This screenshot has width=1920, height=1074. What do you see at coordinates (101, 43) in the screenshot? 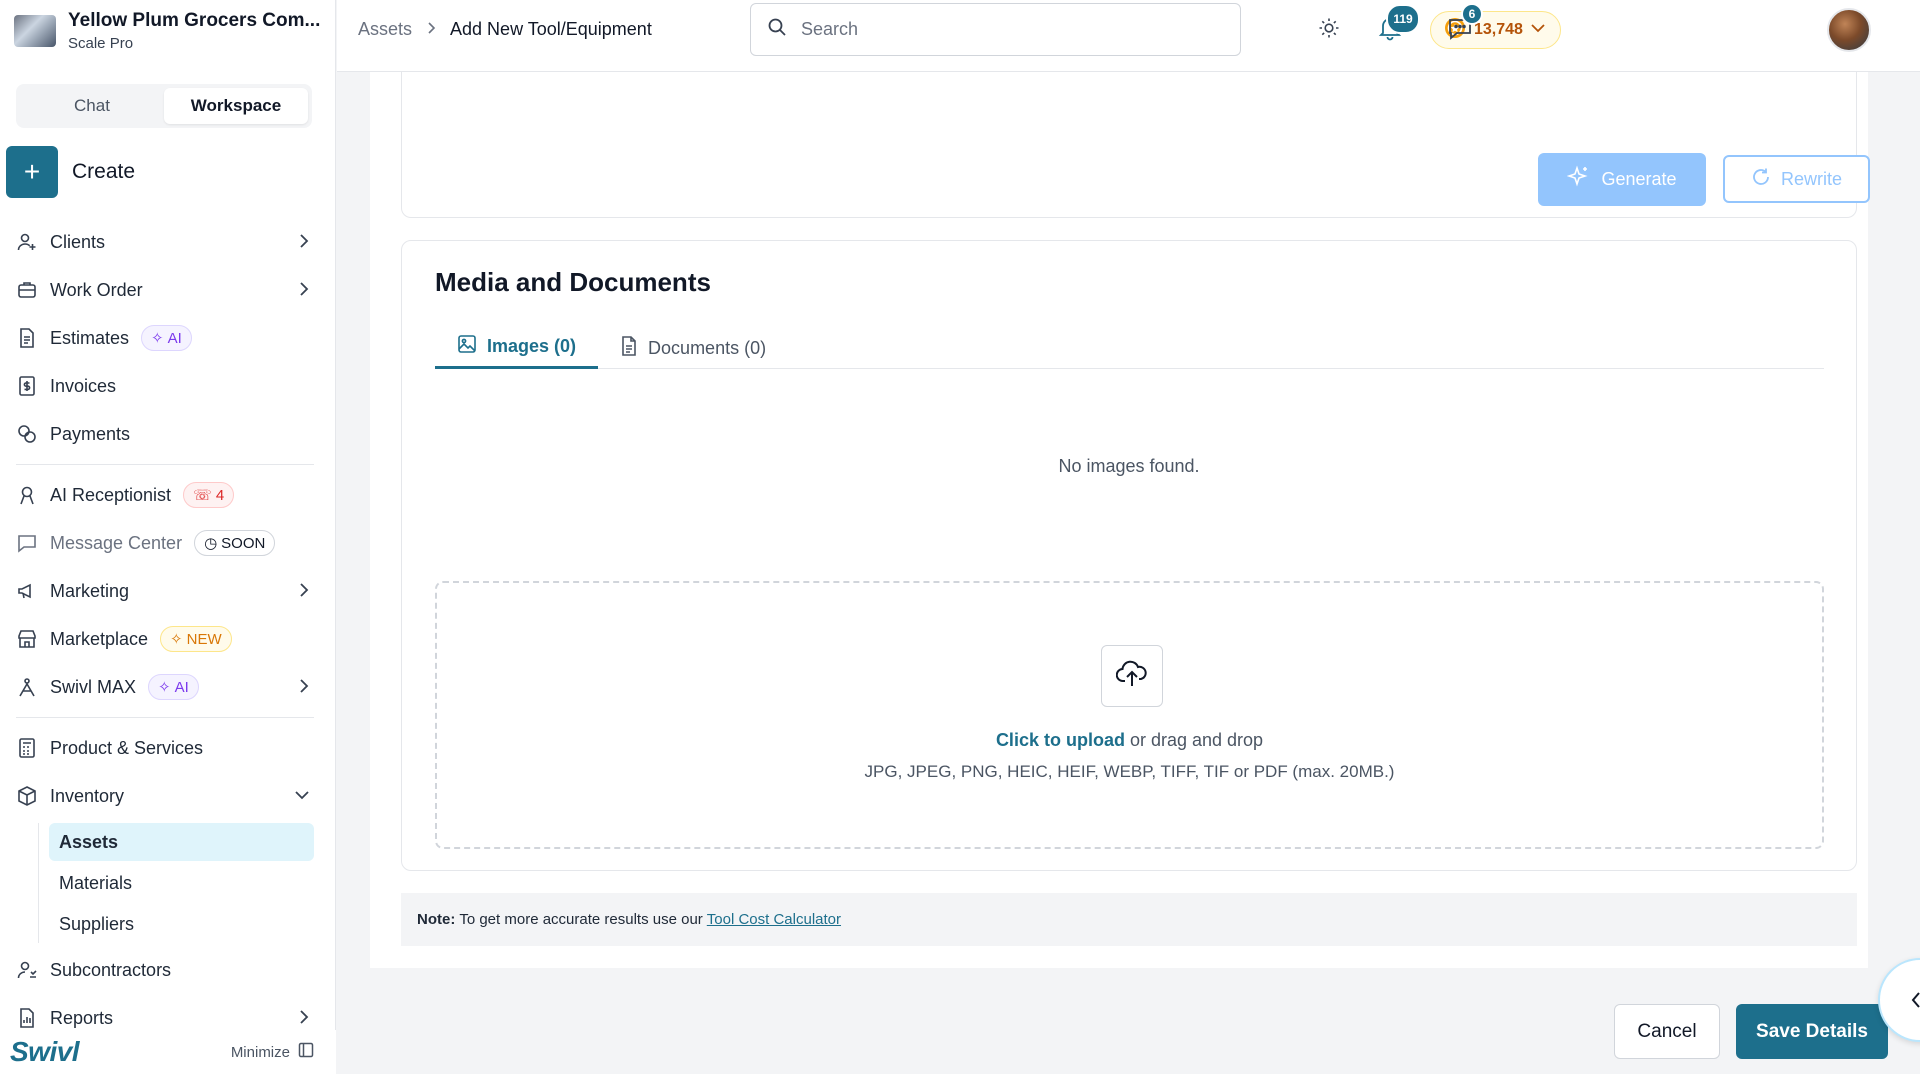
I see `org-plan: Scale Pro` at bounding box center [101, 43].